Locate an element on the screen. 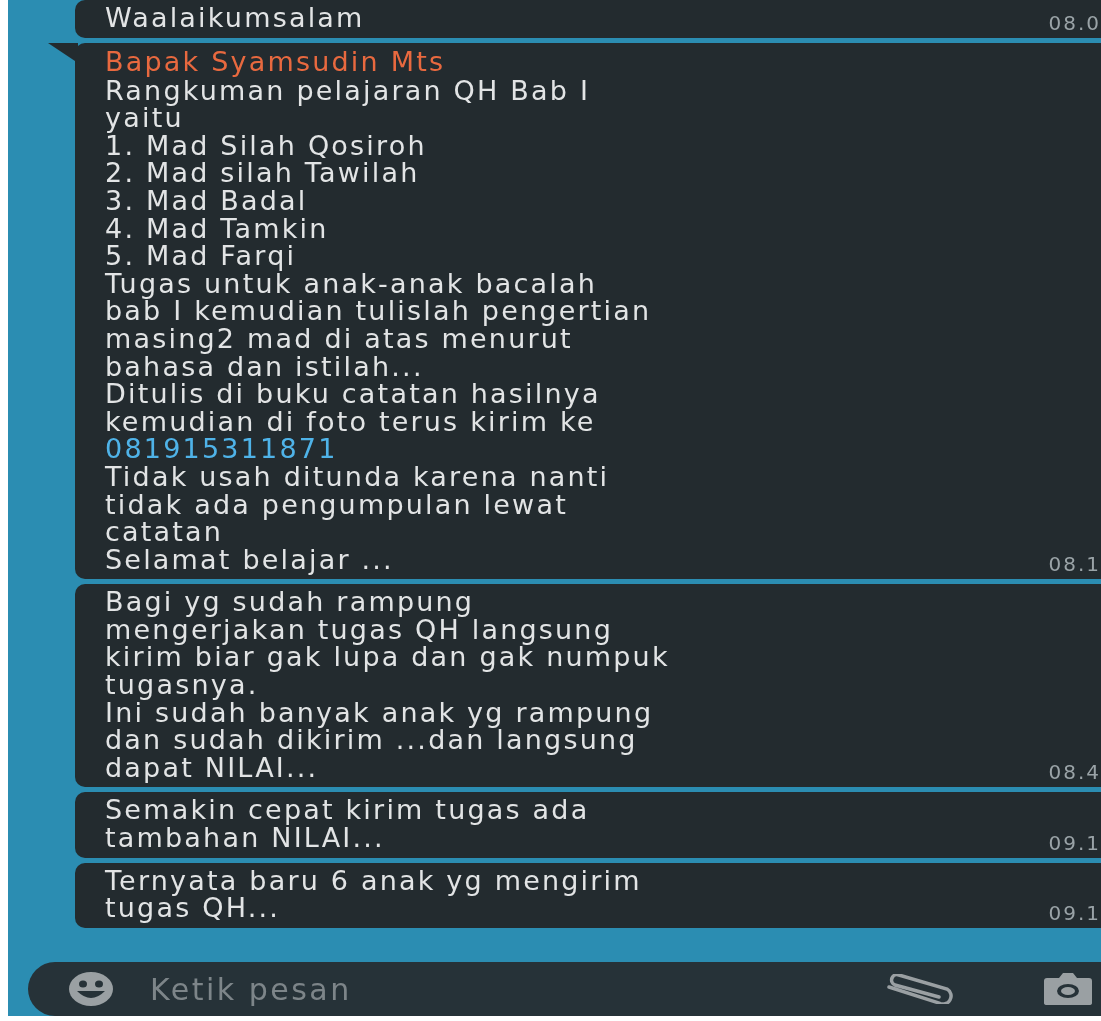 This screenshot has width=1101, height=1021. message-line: Ternyata baru 6 anak yg mengirim is located at coordinates (373, 880).